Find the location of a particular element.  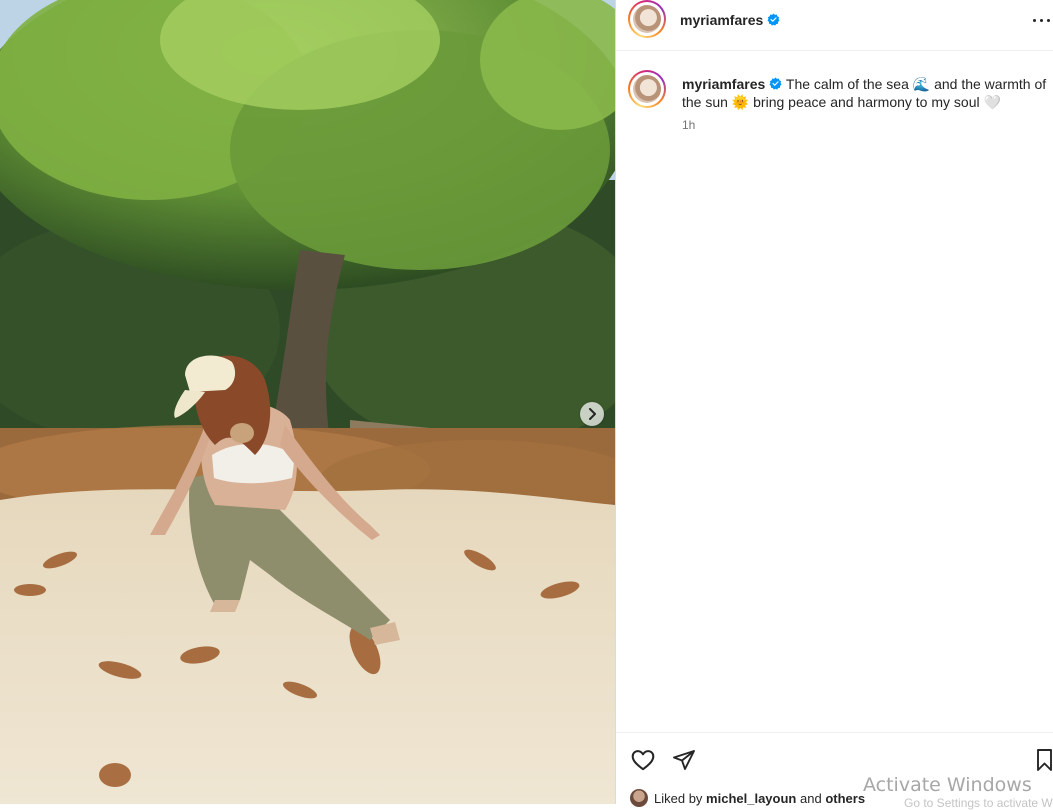

post-header: myriamfares is located at coordinates (834, 25).